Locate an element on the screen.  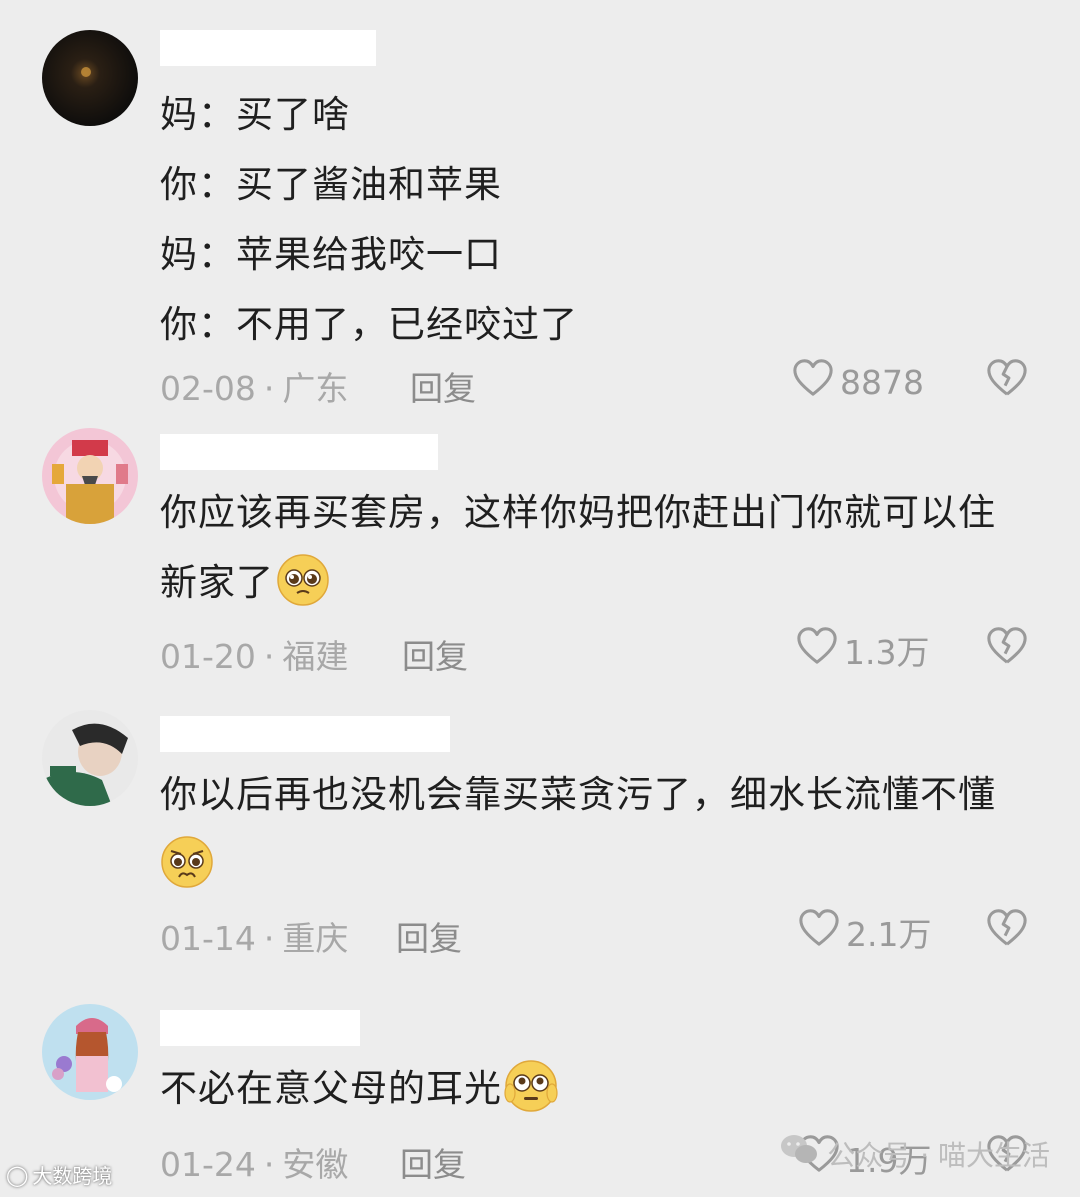
pleading-face-emoji is located at coordinates (303, 580).